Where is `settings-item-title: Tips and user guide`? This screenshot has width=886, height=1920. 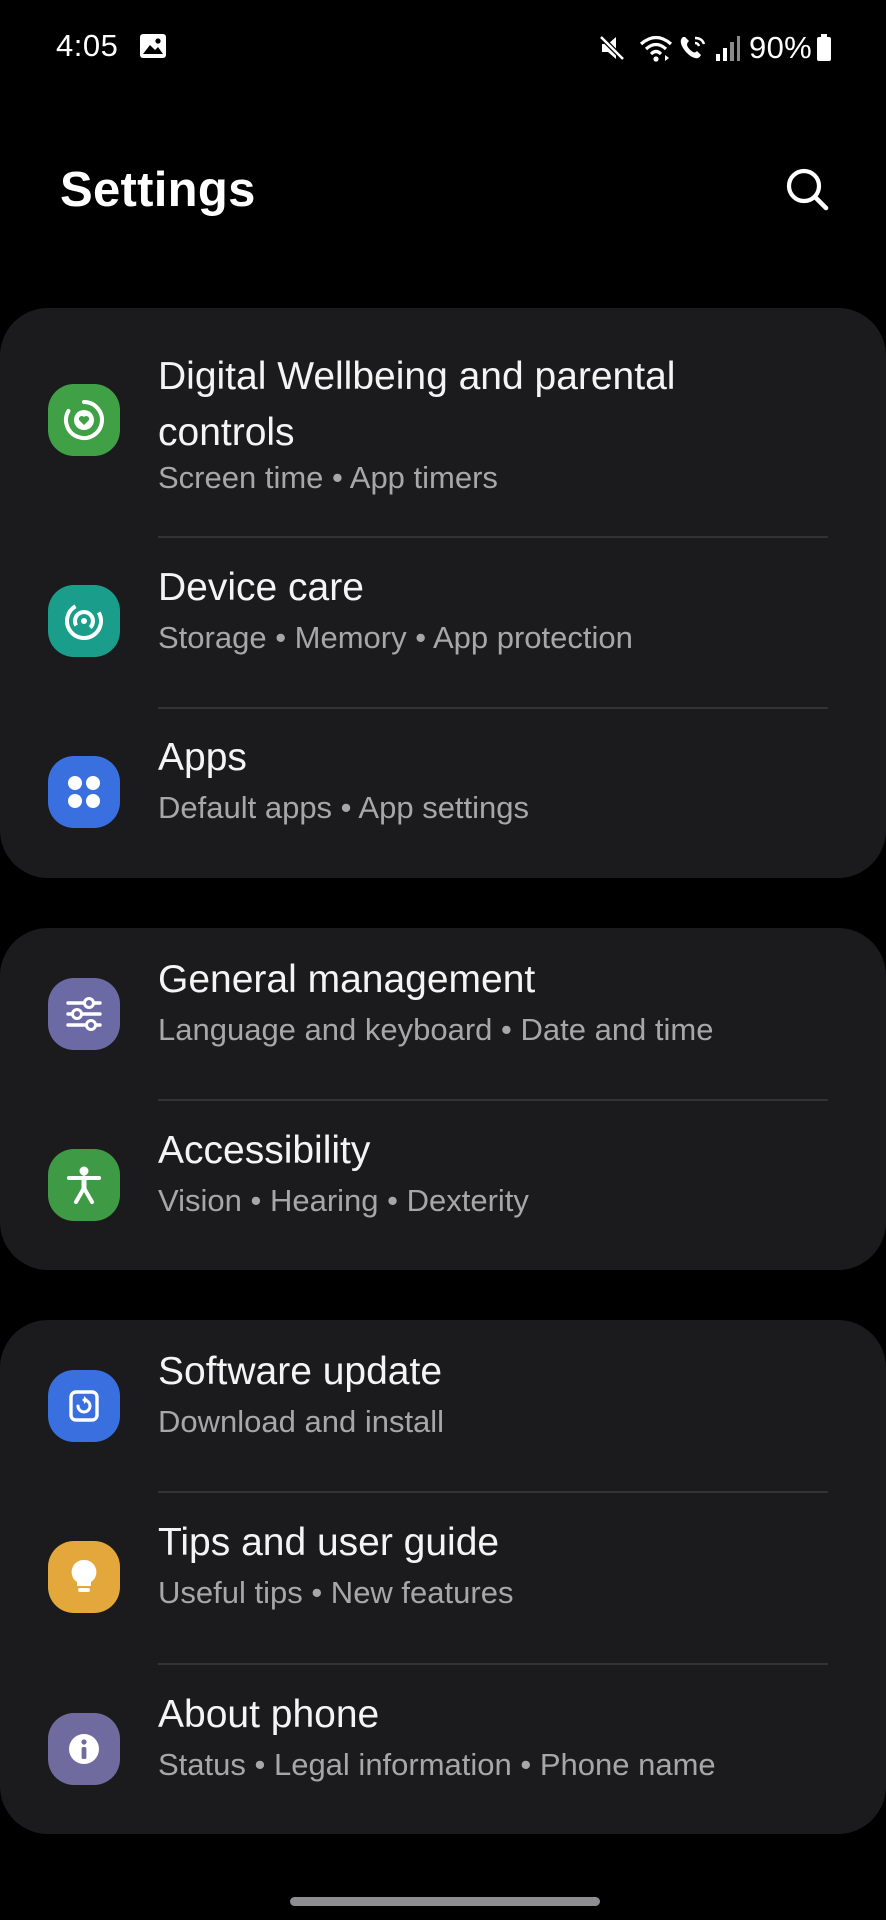
settings-item-title: Tips and user guide is located at coordinates (329, 1542).